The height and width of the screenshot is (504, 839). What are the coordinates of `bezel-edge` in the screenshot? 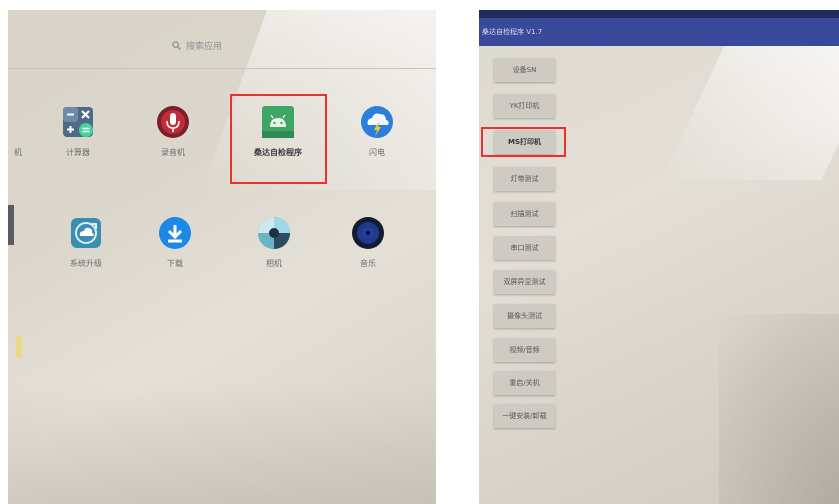 It's located at (11, 225).